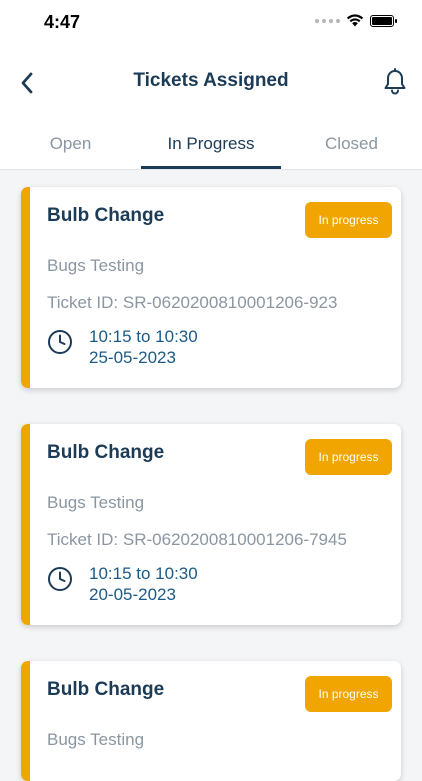 This screenshot has height=781, width=422. I want to click on app-header: Tickets Assigned, so click(211, 83).